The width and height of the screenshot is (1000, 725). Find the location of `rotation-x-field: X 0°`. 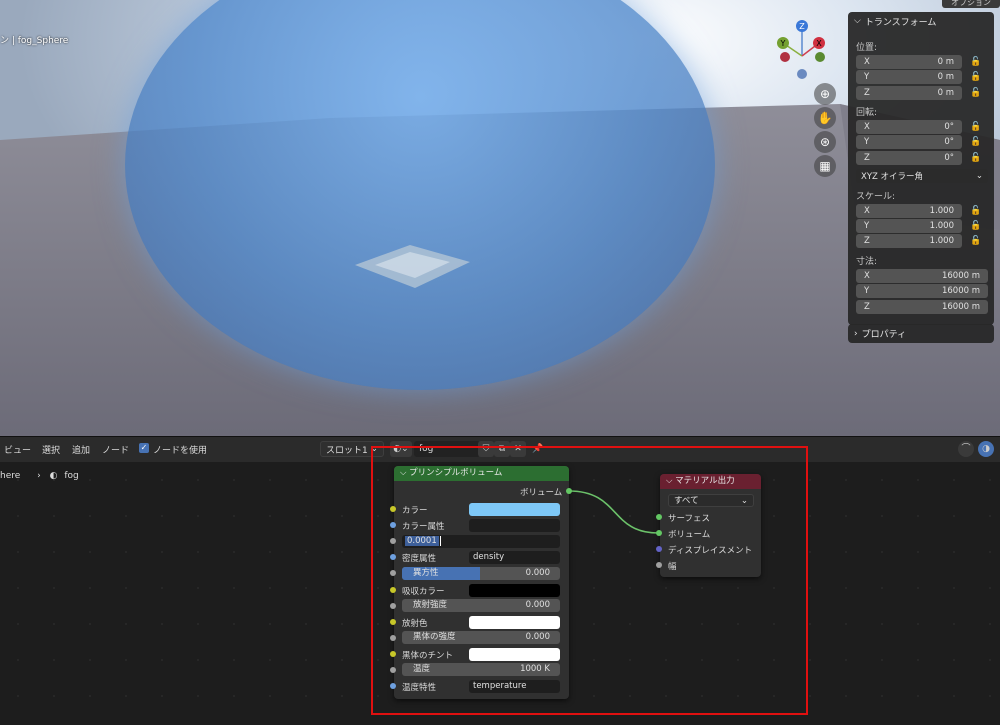

rotation-x-field: X 0° is located at coordinates (909, 127).